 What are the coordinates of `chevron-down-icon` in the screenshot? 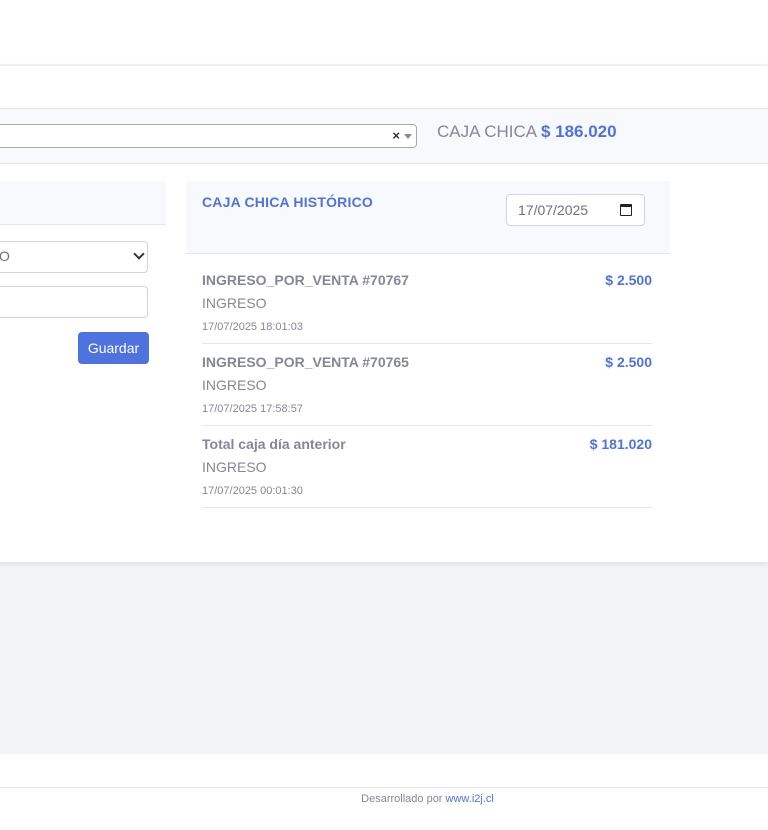 It's located at (139, 254).